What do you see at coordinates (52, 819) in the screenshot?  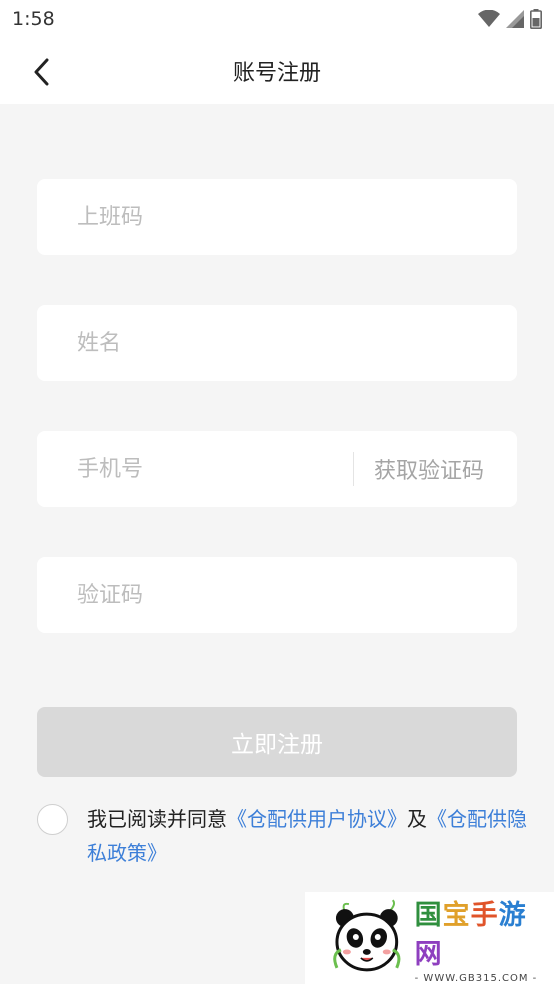 I see `agree-checkbox` at bounding box center [52, 819].